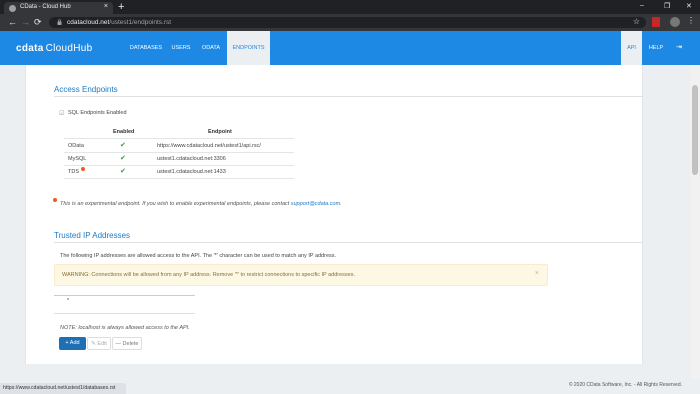 Image resolution: width=700 pixels, height=394 pixels. What do you see at coordinates (86, 89) in the screenshot?
I see `access-endpoints-title: Access Endpoints` at bounding box center [86, 89].